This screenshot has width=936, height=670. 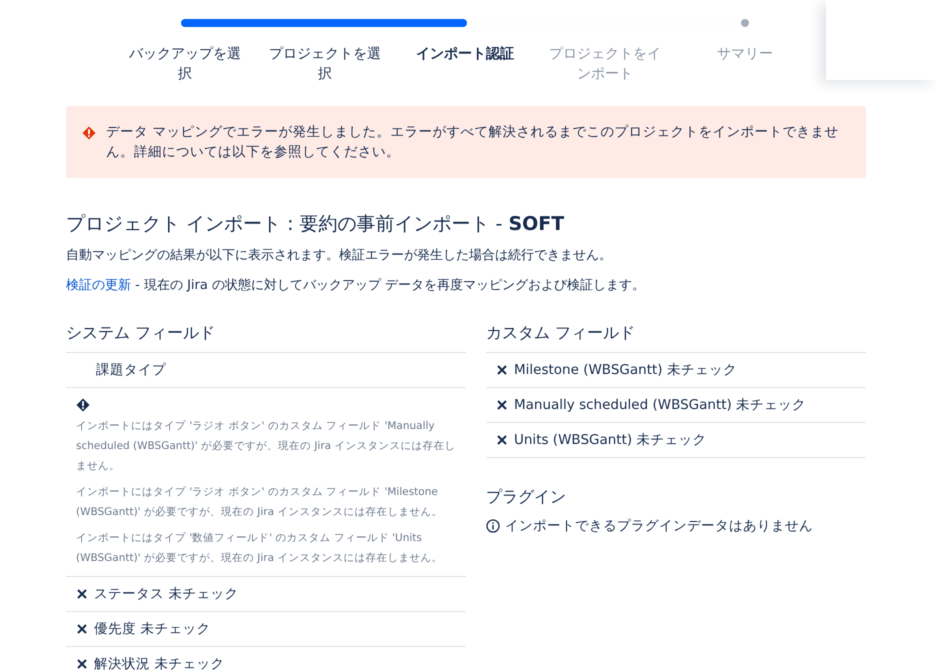 What do you see at coordinates (356, 286) in the screenshot?
I see `refresh-text: 検証の更新 - 現在の Jira の状態に対してバックアップ データを再度マッピングおよび検証します。` at bounding box center [356, 286].